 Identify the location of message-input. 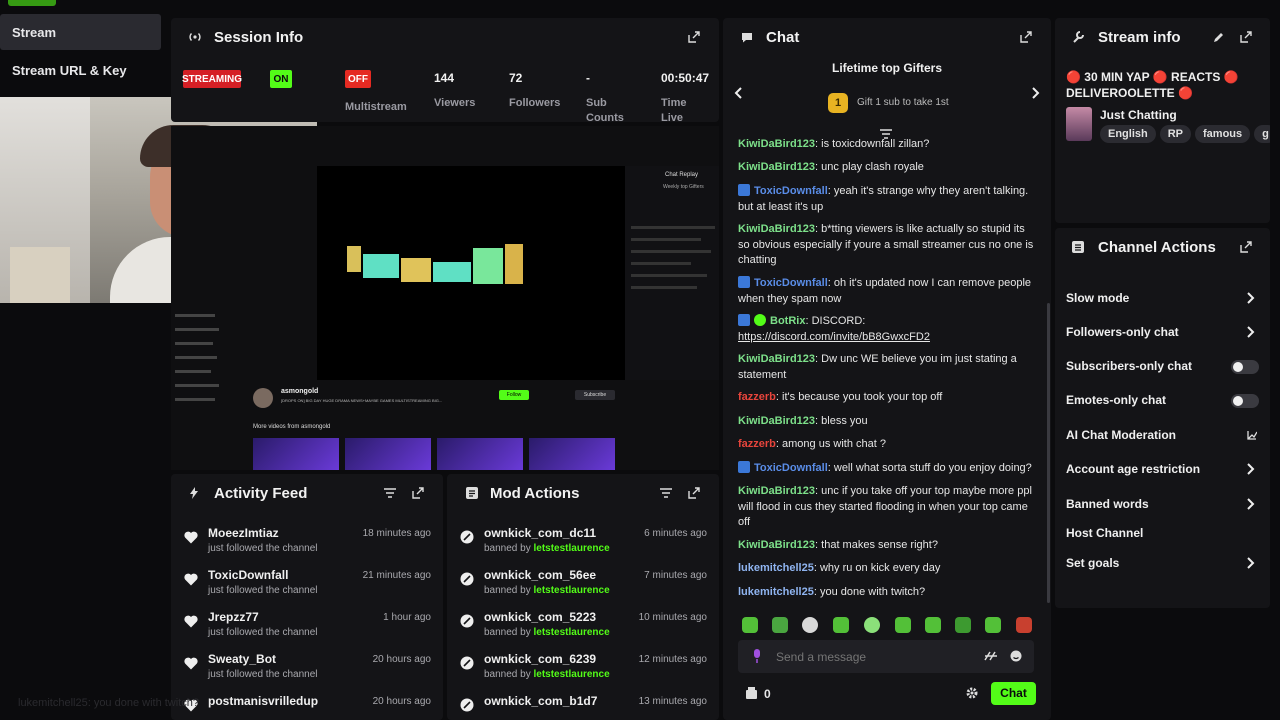
(871, 657).